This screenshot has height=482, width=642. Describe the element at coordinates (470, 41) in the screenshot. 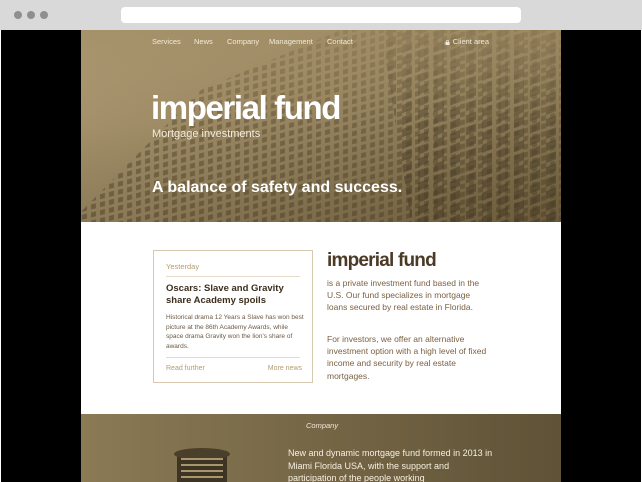

I see `client-area-label: Client area` at that location.